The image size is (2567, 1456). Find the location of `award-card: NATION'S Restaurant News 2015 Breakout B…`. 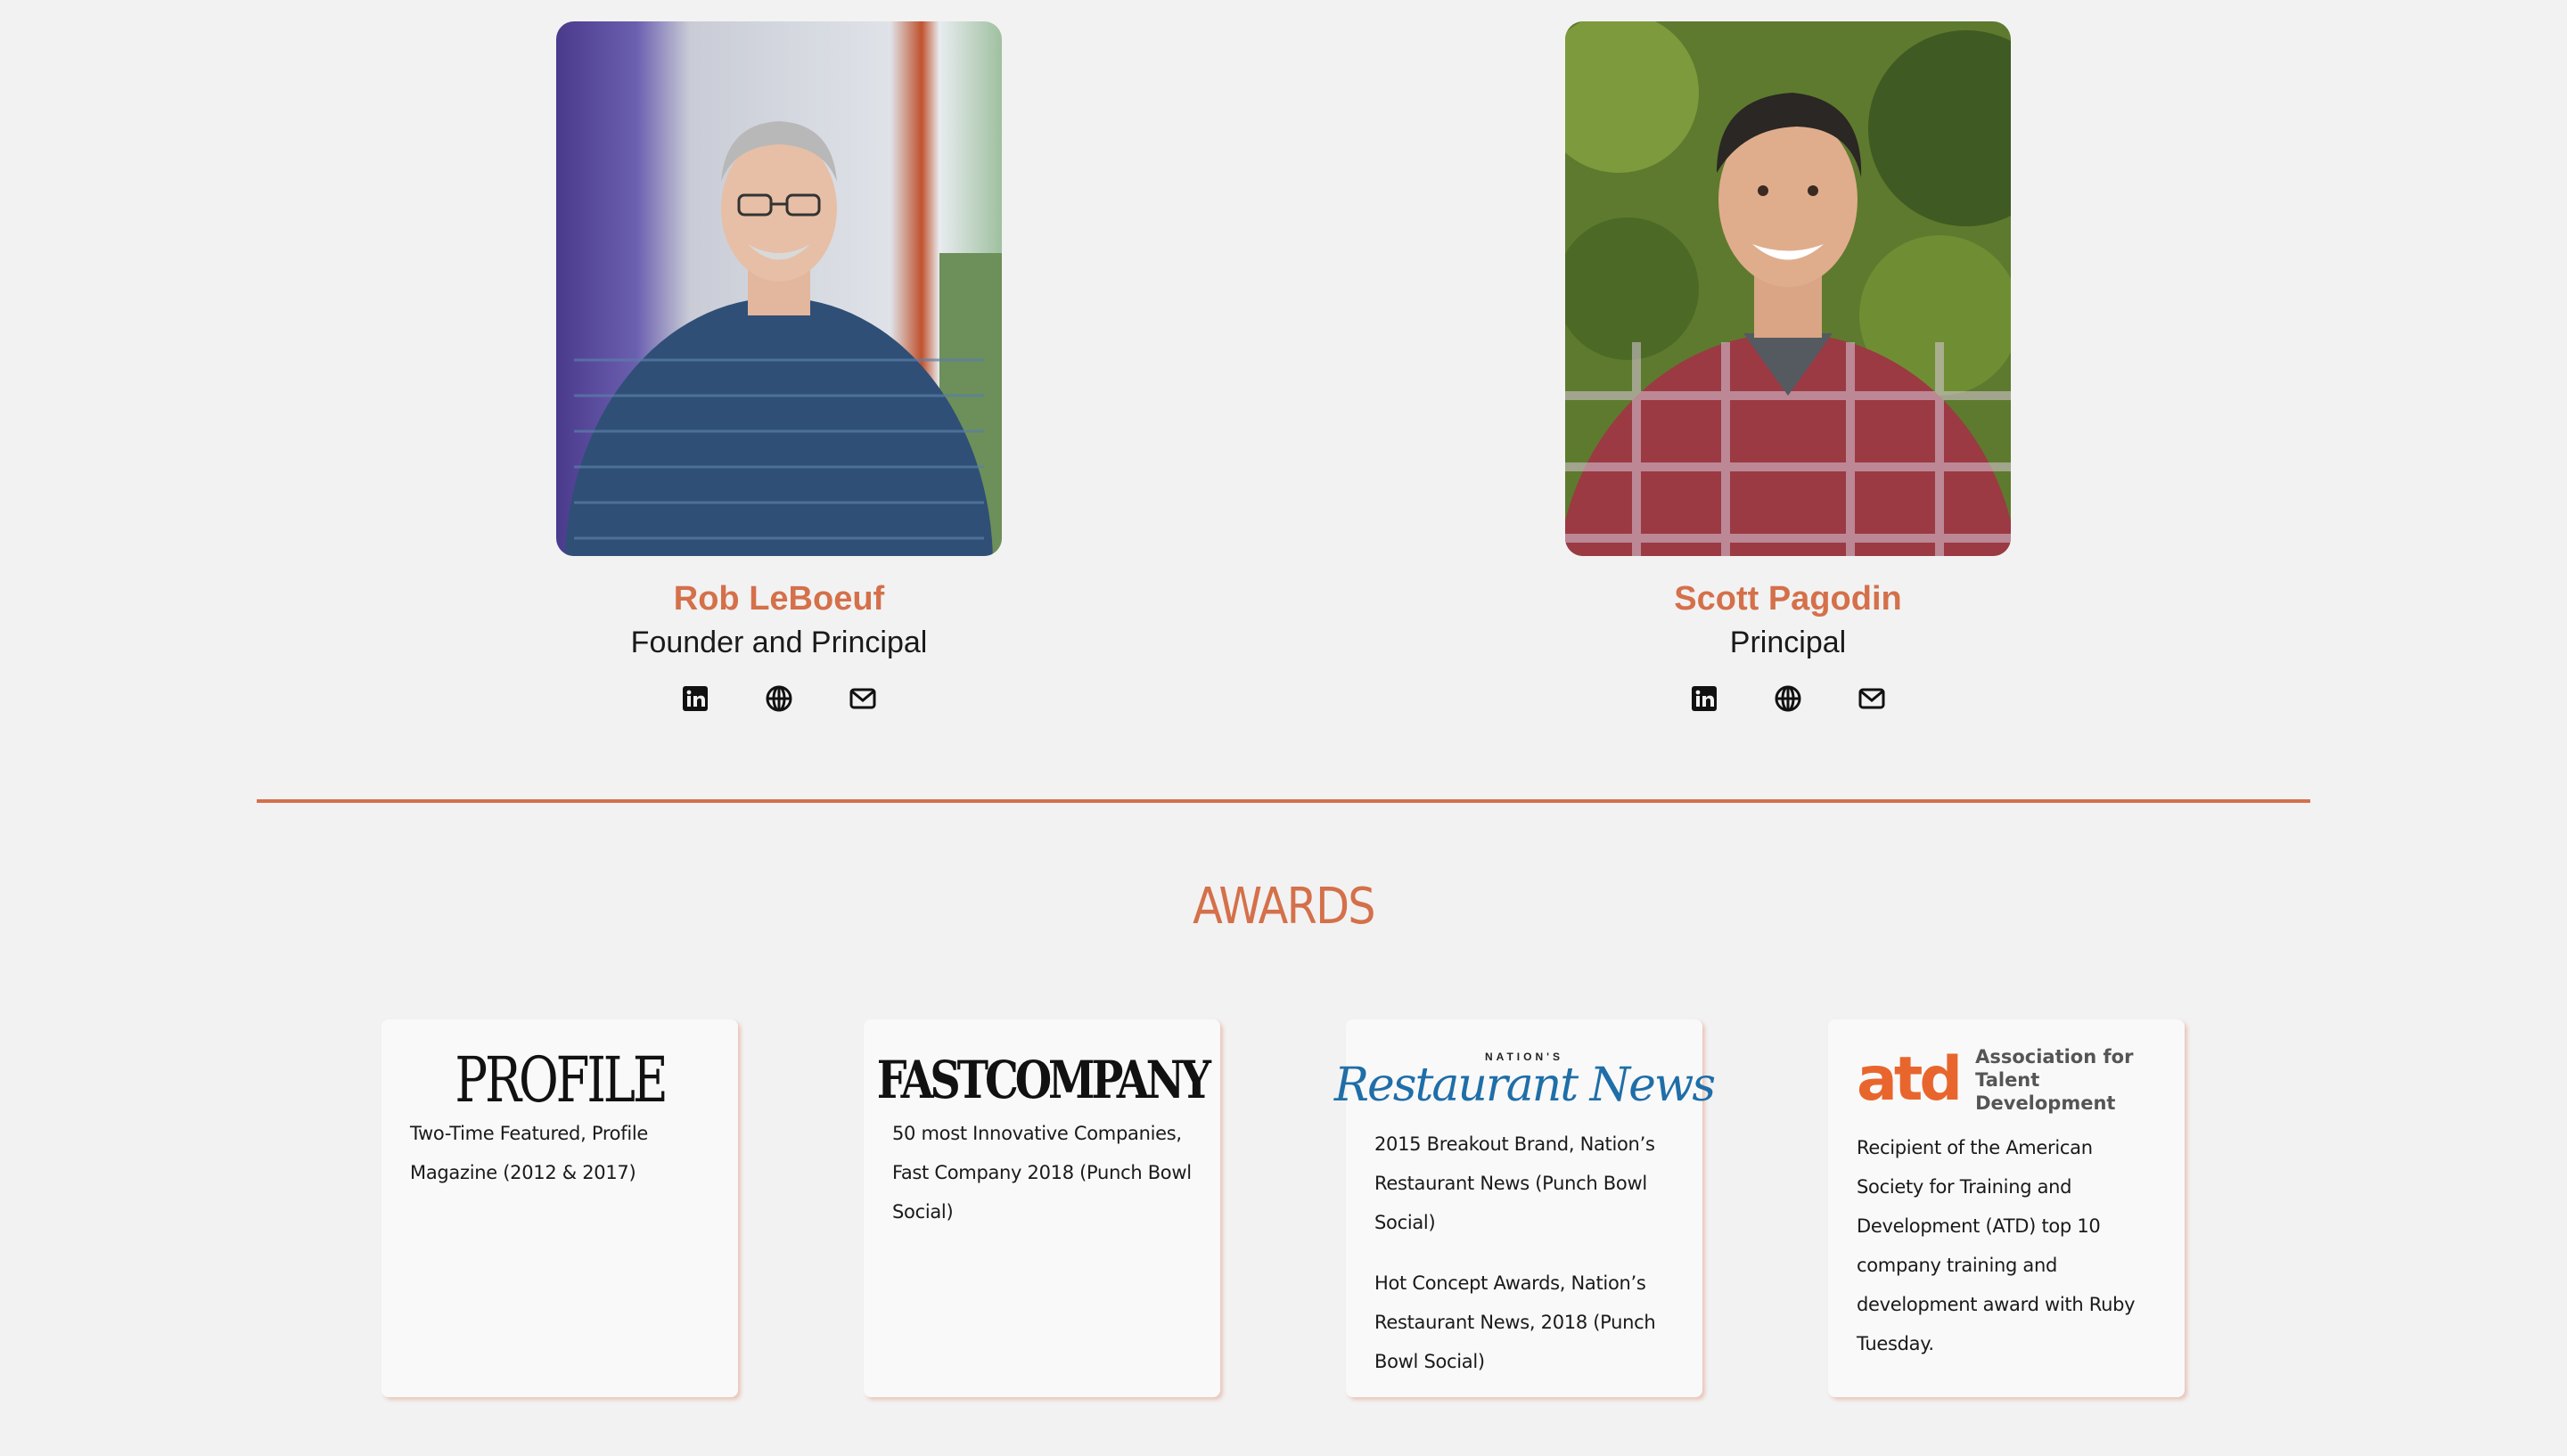

award-card: NATION'S Restaurant News 2015 Breakout B… is located at coordinates (1525, 1208).